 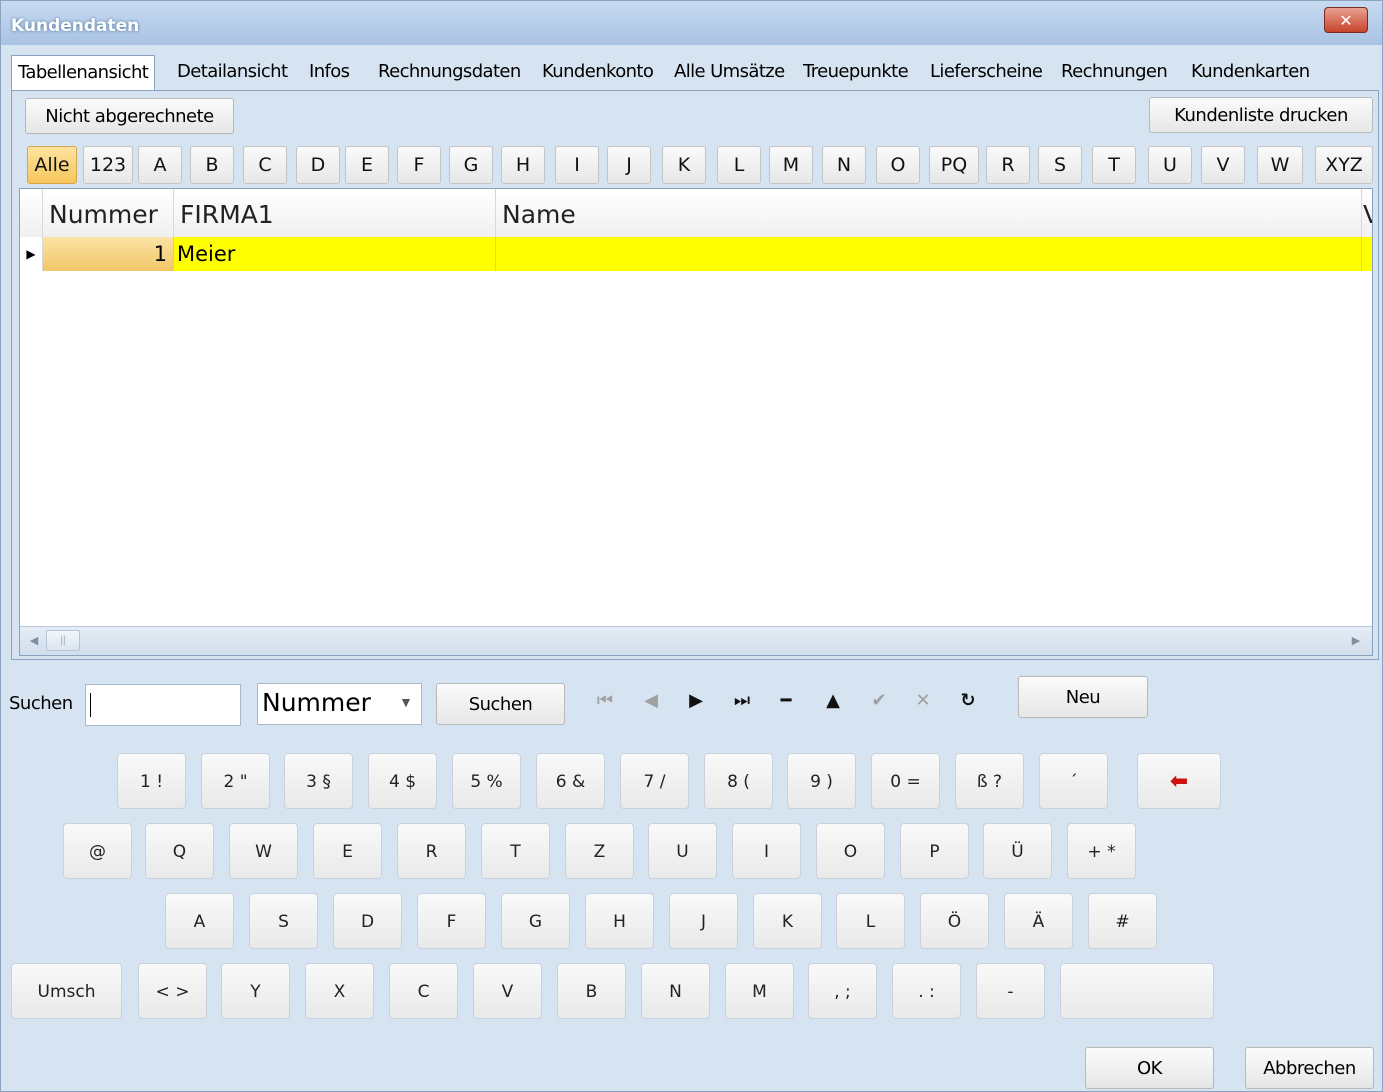 What do you see at coordinates (759, 991) in the screenshot?
I see `key-m: M` at bounding box center [759, 991].